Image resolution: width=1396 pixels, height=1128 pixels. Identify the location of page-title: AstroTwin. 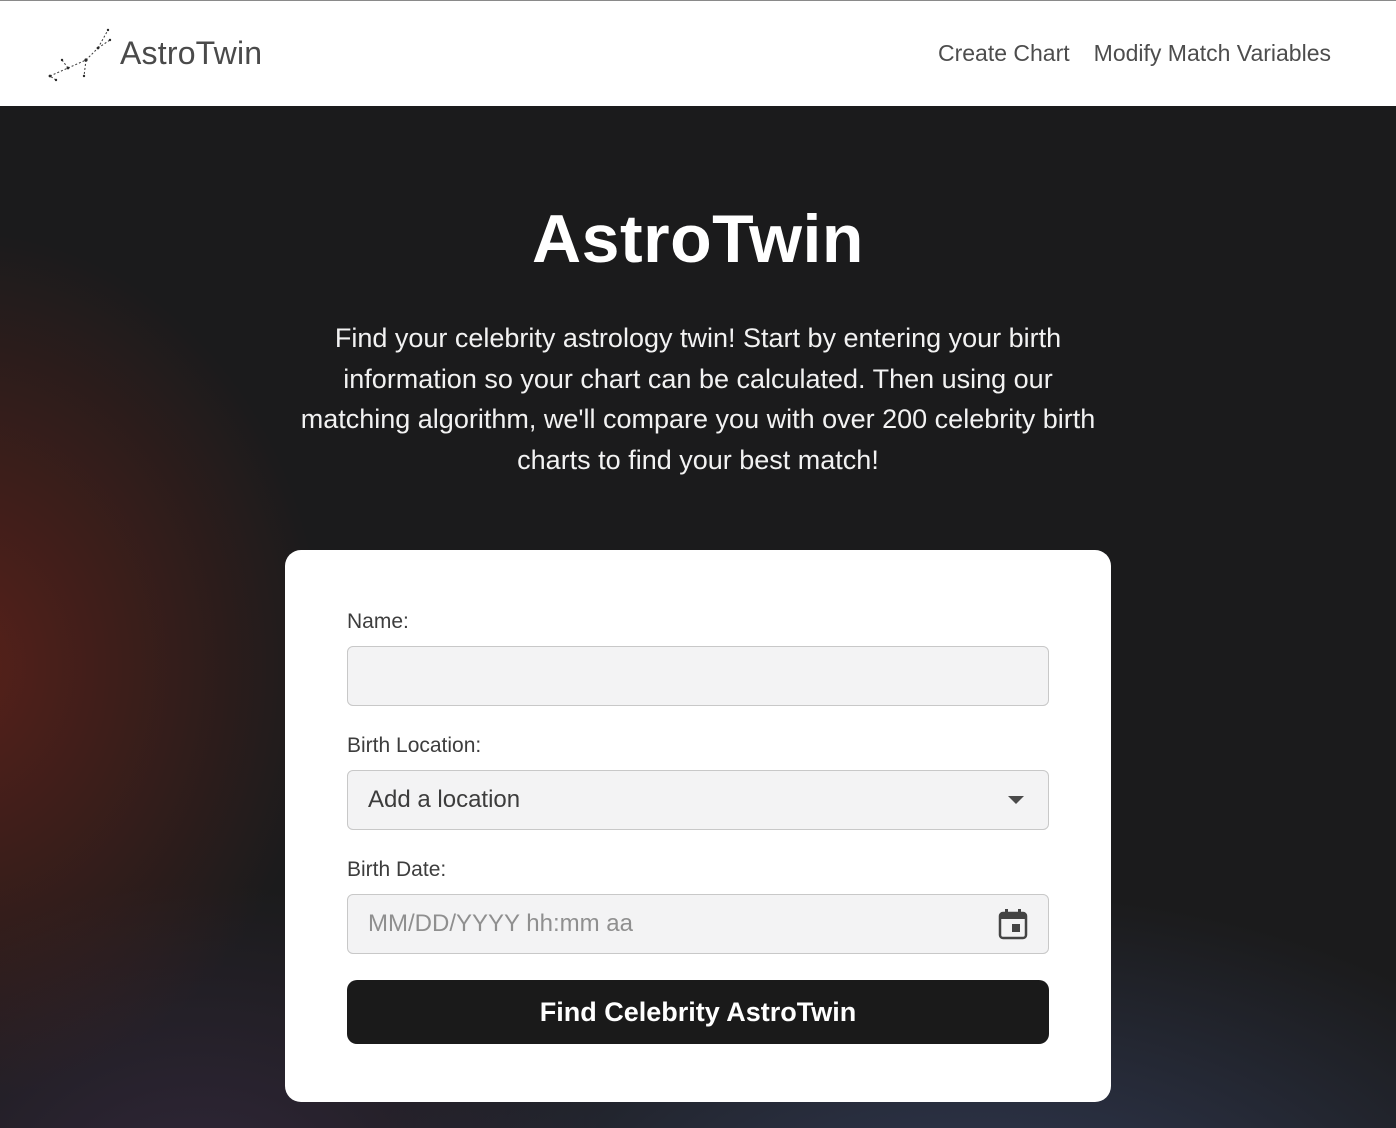
(698, 239).